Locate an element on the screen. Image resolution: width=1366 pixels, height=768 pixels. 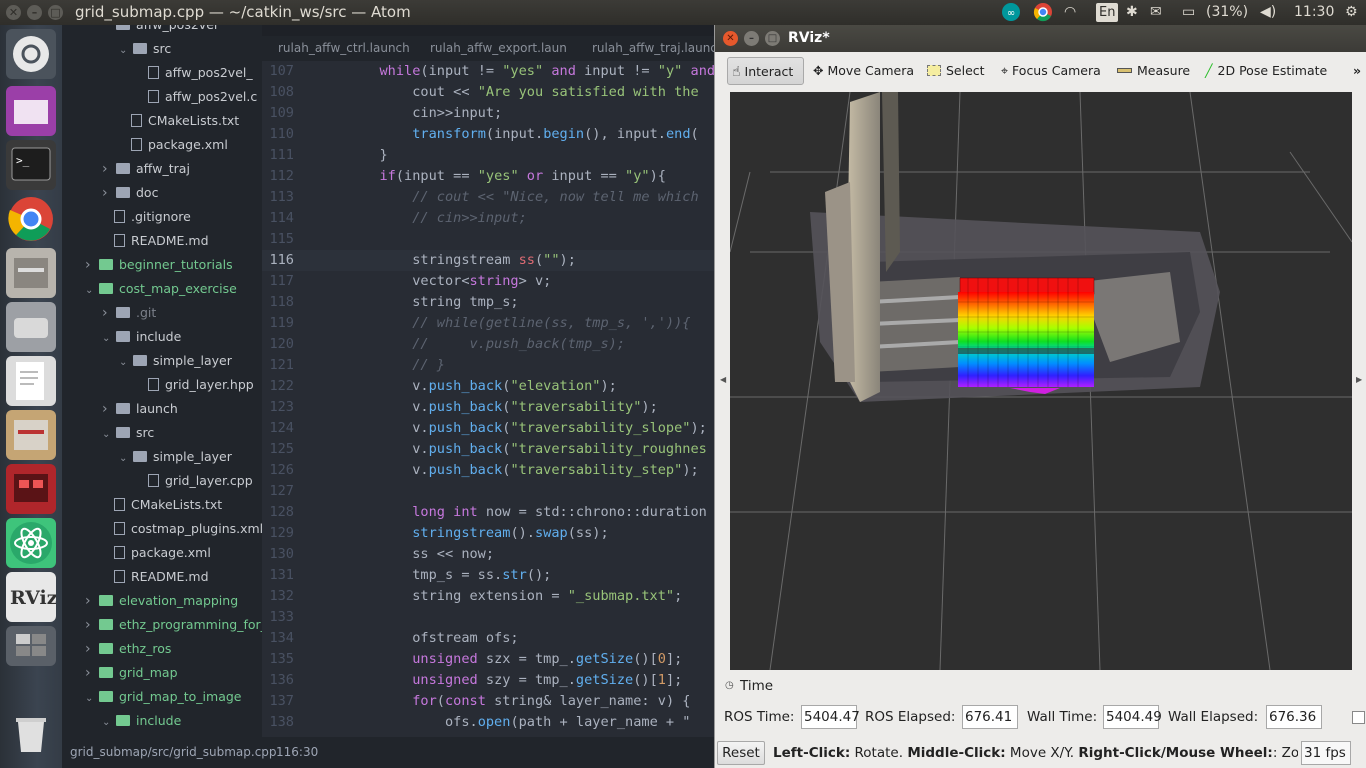
right-collapse-icon: ▶ is located at coordinates (1359, 379).